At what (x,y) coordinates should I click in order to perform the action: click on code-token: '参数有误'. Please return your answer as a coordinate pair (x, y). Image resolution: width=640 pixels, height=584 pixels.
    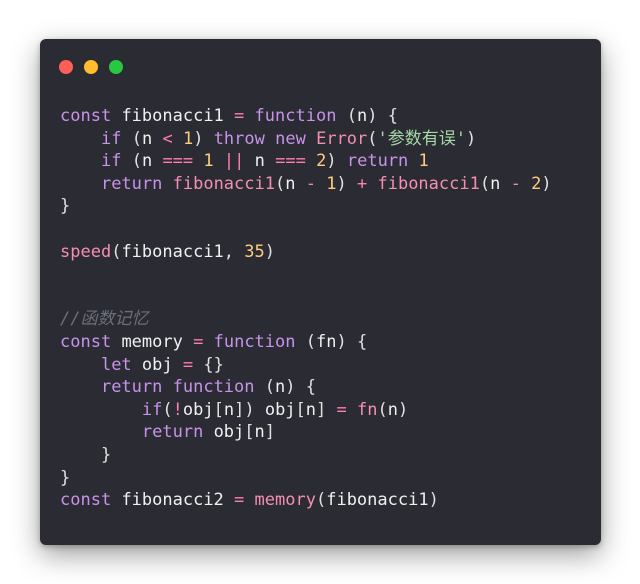
    Looking at the image, I should click on (422, 138).